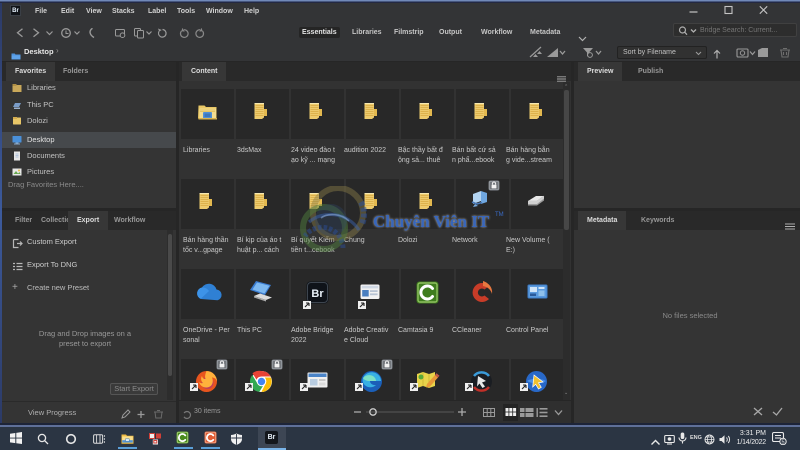  What do you see at coordinates (782, 442) in the screenshot?
I see `svg-text: 5` at bounding box center [782, 442].